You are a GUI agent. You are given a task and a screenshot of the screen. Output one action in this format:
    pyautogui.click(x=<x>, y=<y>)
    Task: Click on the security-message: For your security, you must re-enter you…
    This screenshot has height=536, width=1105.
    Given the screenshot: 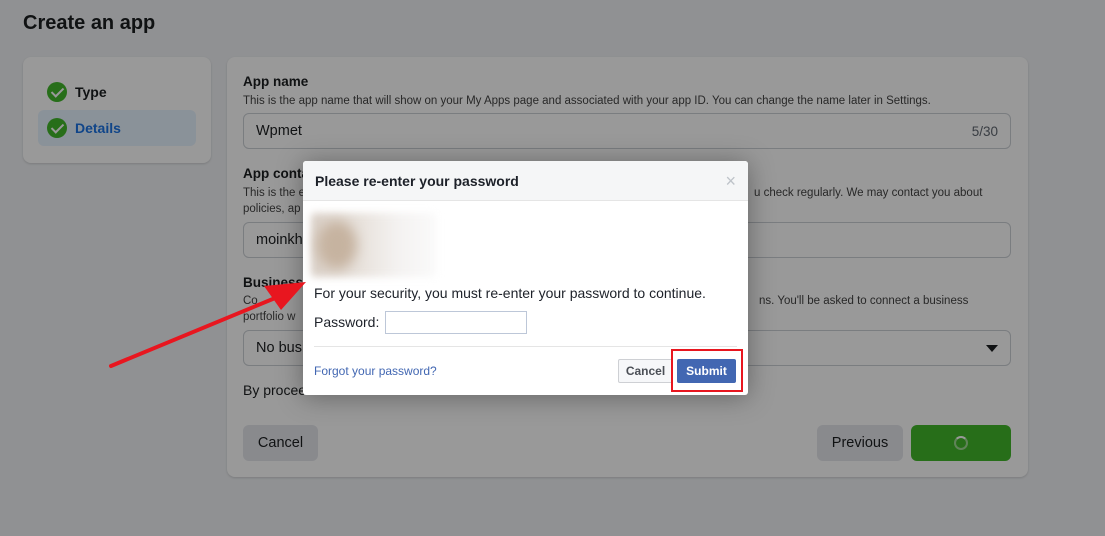 What is the action you would take?
    pyautogui.click(x=510, y=293)
    